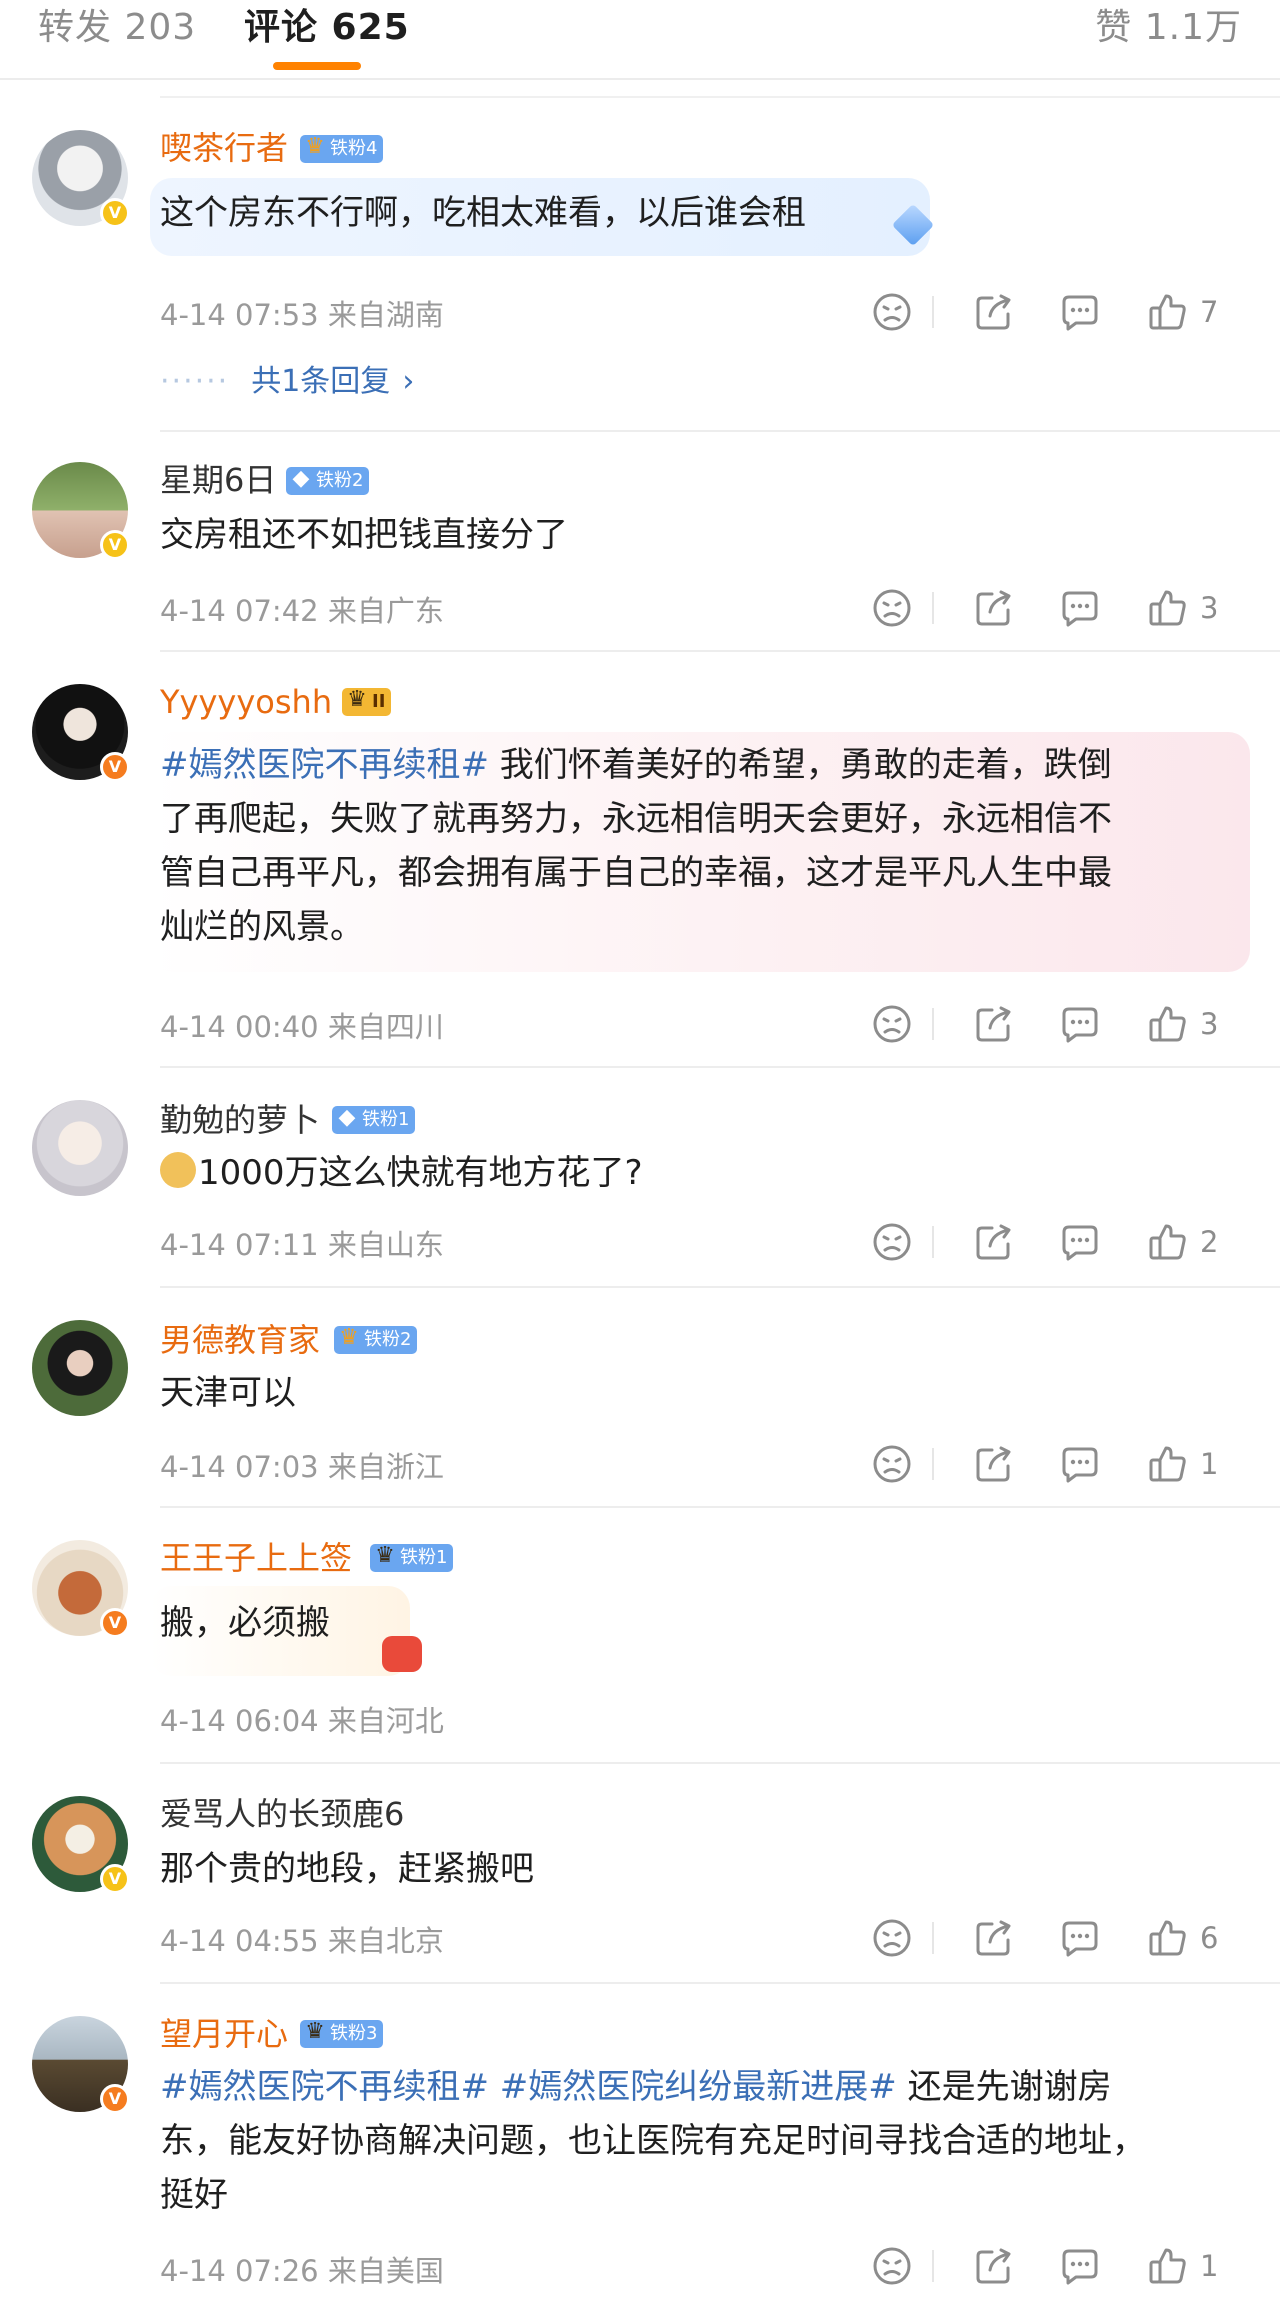 This screenshot has width=1280, height=2304. What do you see at coordinates (342, 148) in the screenshot?
I see `fan-badge: ♛ 铁粉4` at bounding box center [342, 148].